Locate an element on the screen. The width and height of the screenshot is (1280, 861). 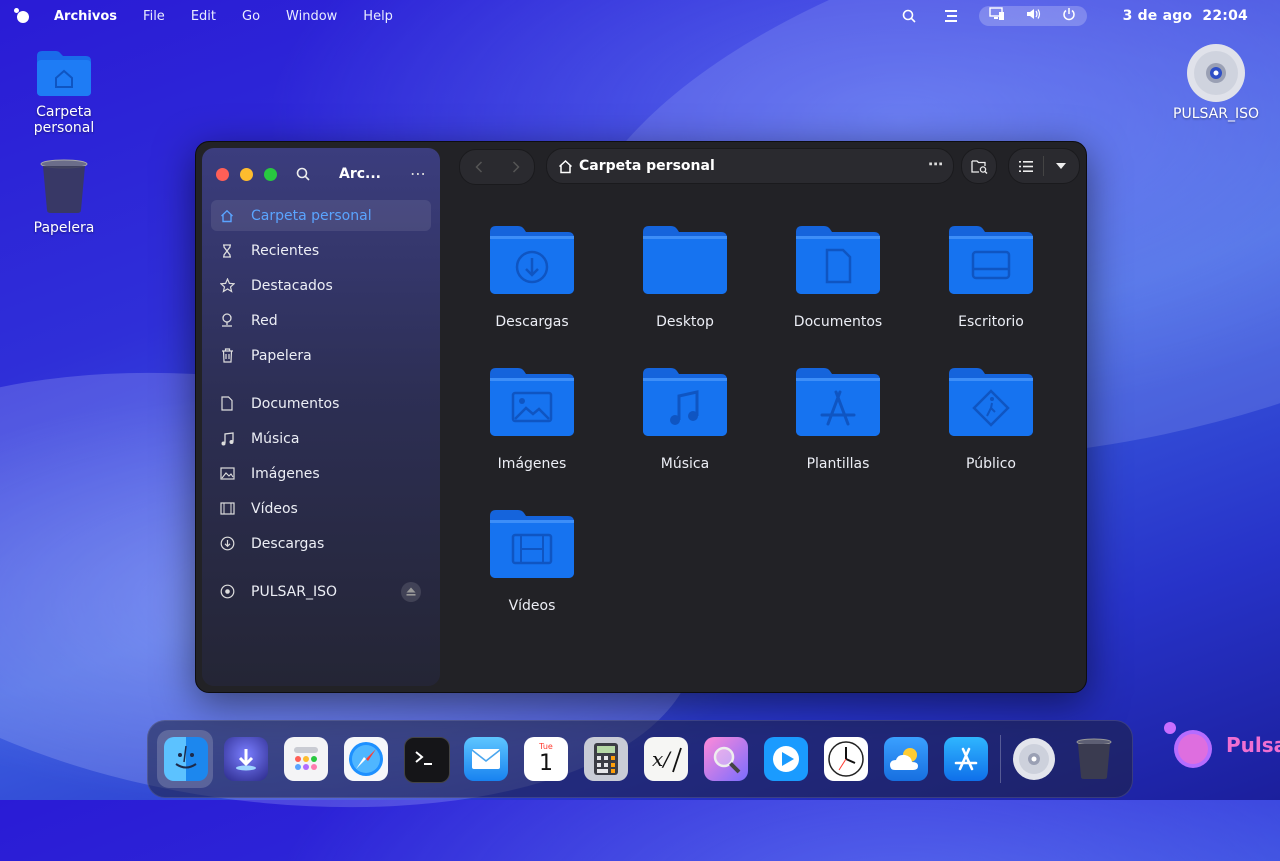
sidebar-menu-button: ⋯ is located at coordinates (418, 173).